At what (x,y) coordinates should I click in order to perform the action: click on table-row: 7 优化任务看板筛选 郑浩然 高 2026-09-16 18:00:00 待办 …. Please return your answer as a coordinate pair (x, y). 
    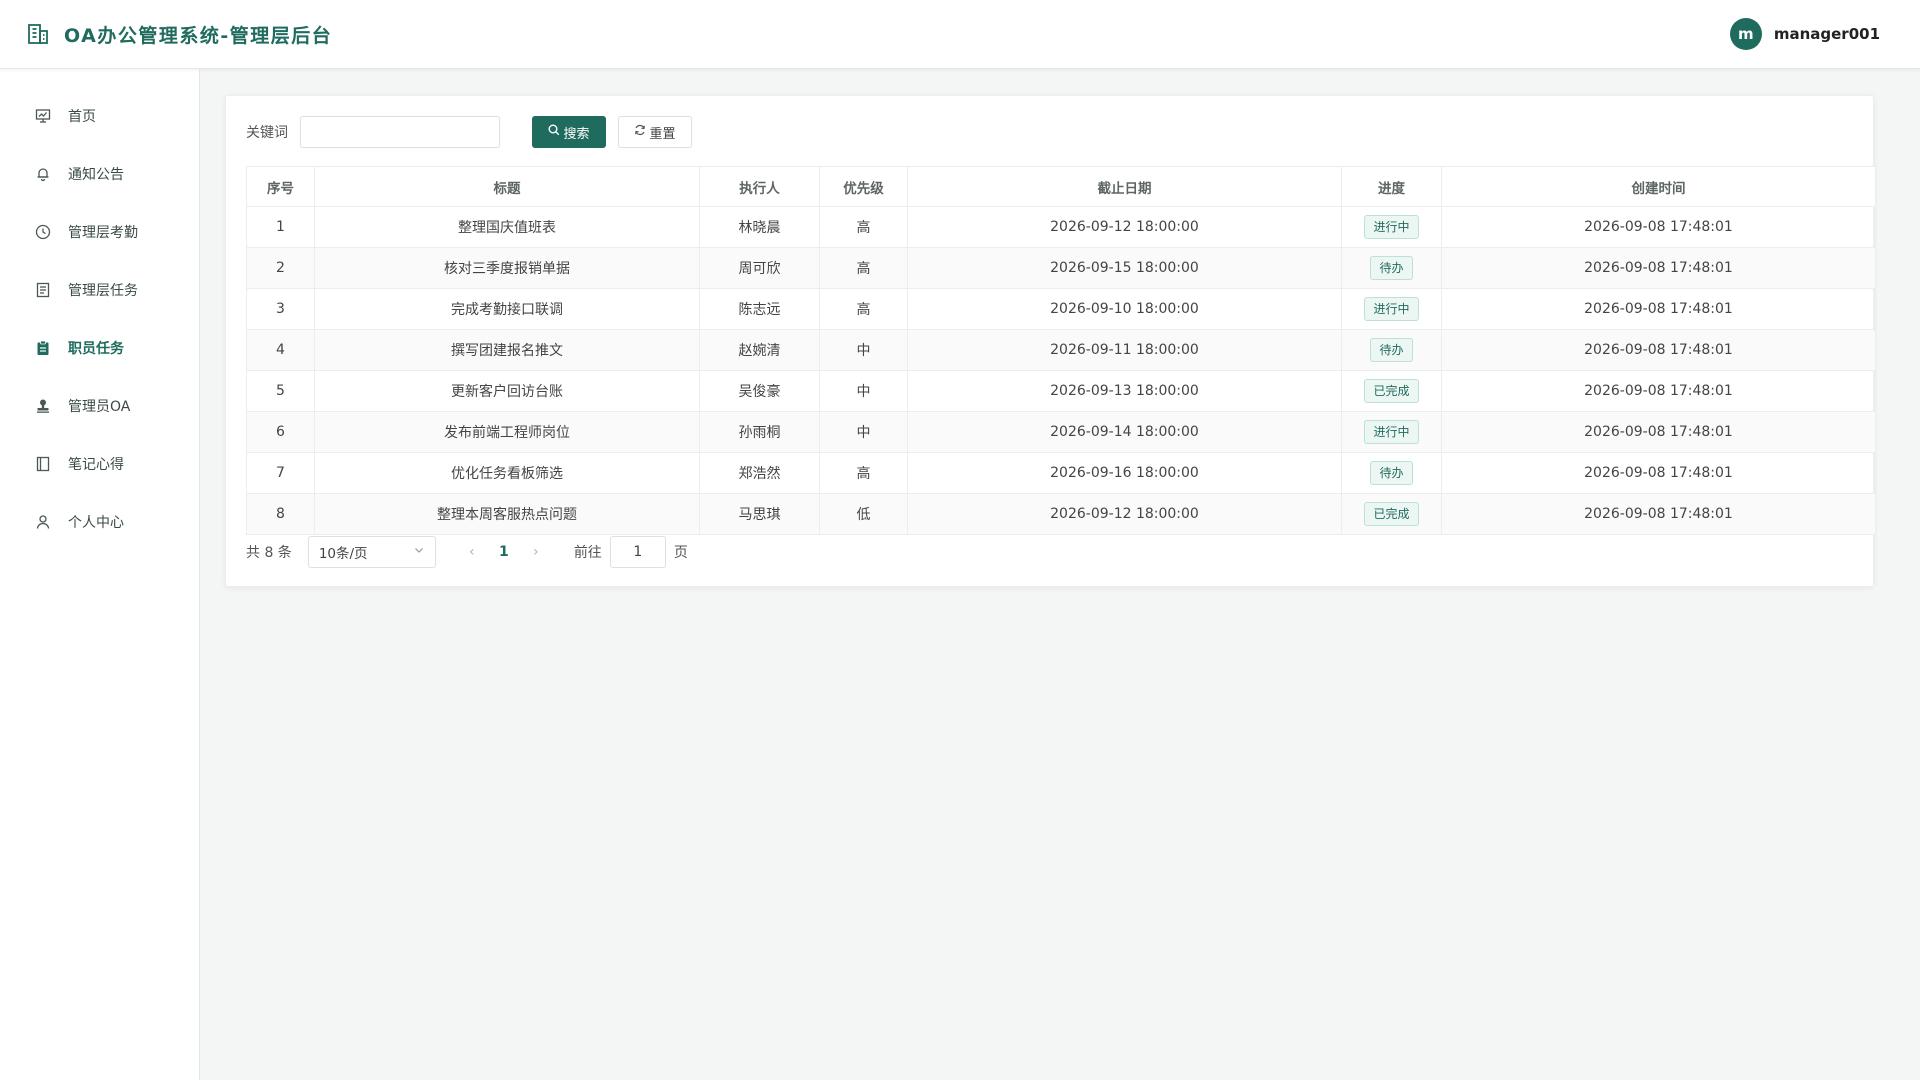
    Looking at the image, I should click on (1061, 473).